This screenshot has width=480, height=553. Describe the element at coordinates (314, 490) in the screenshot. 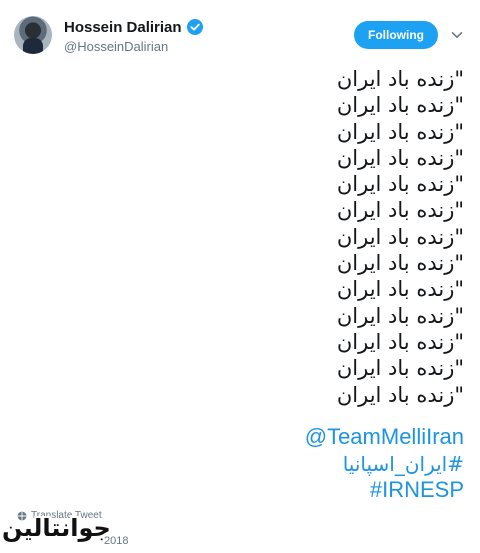

I see `hashtag-link-en: #IRNESP` at that location.